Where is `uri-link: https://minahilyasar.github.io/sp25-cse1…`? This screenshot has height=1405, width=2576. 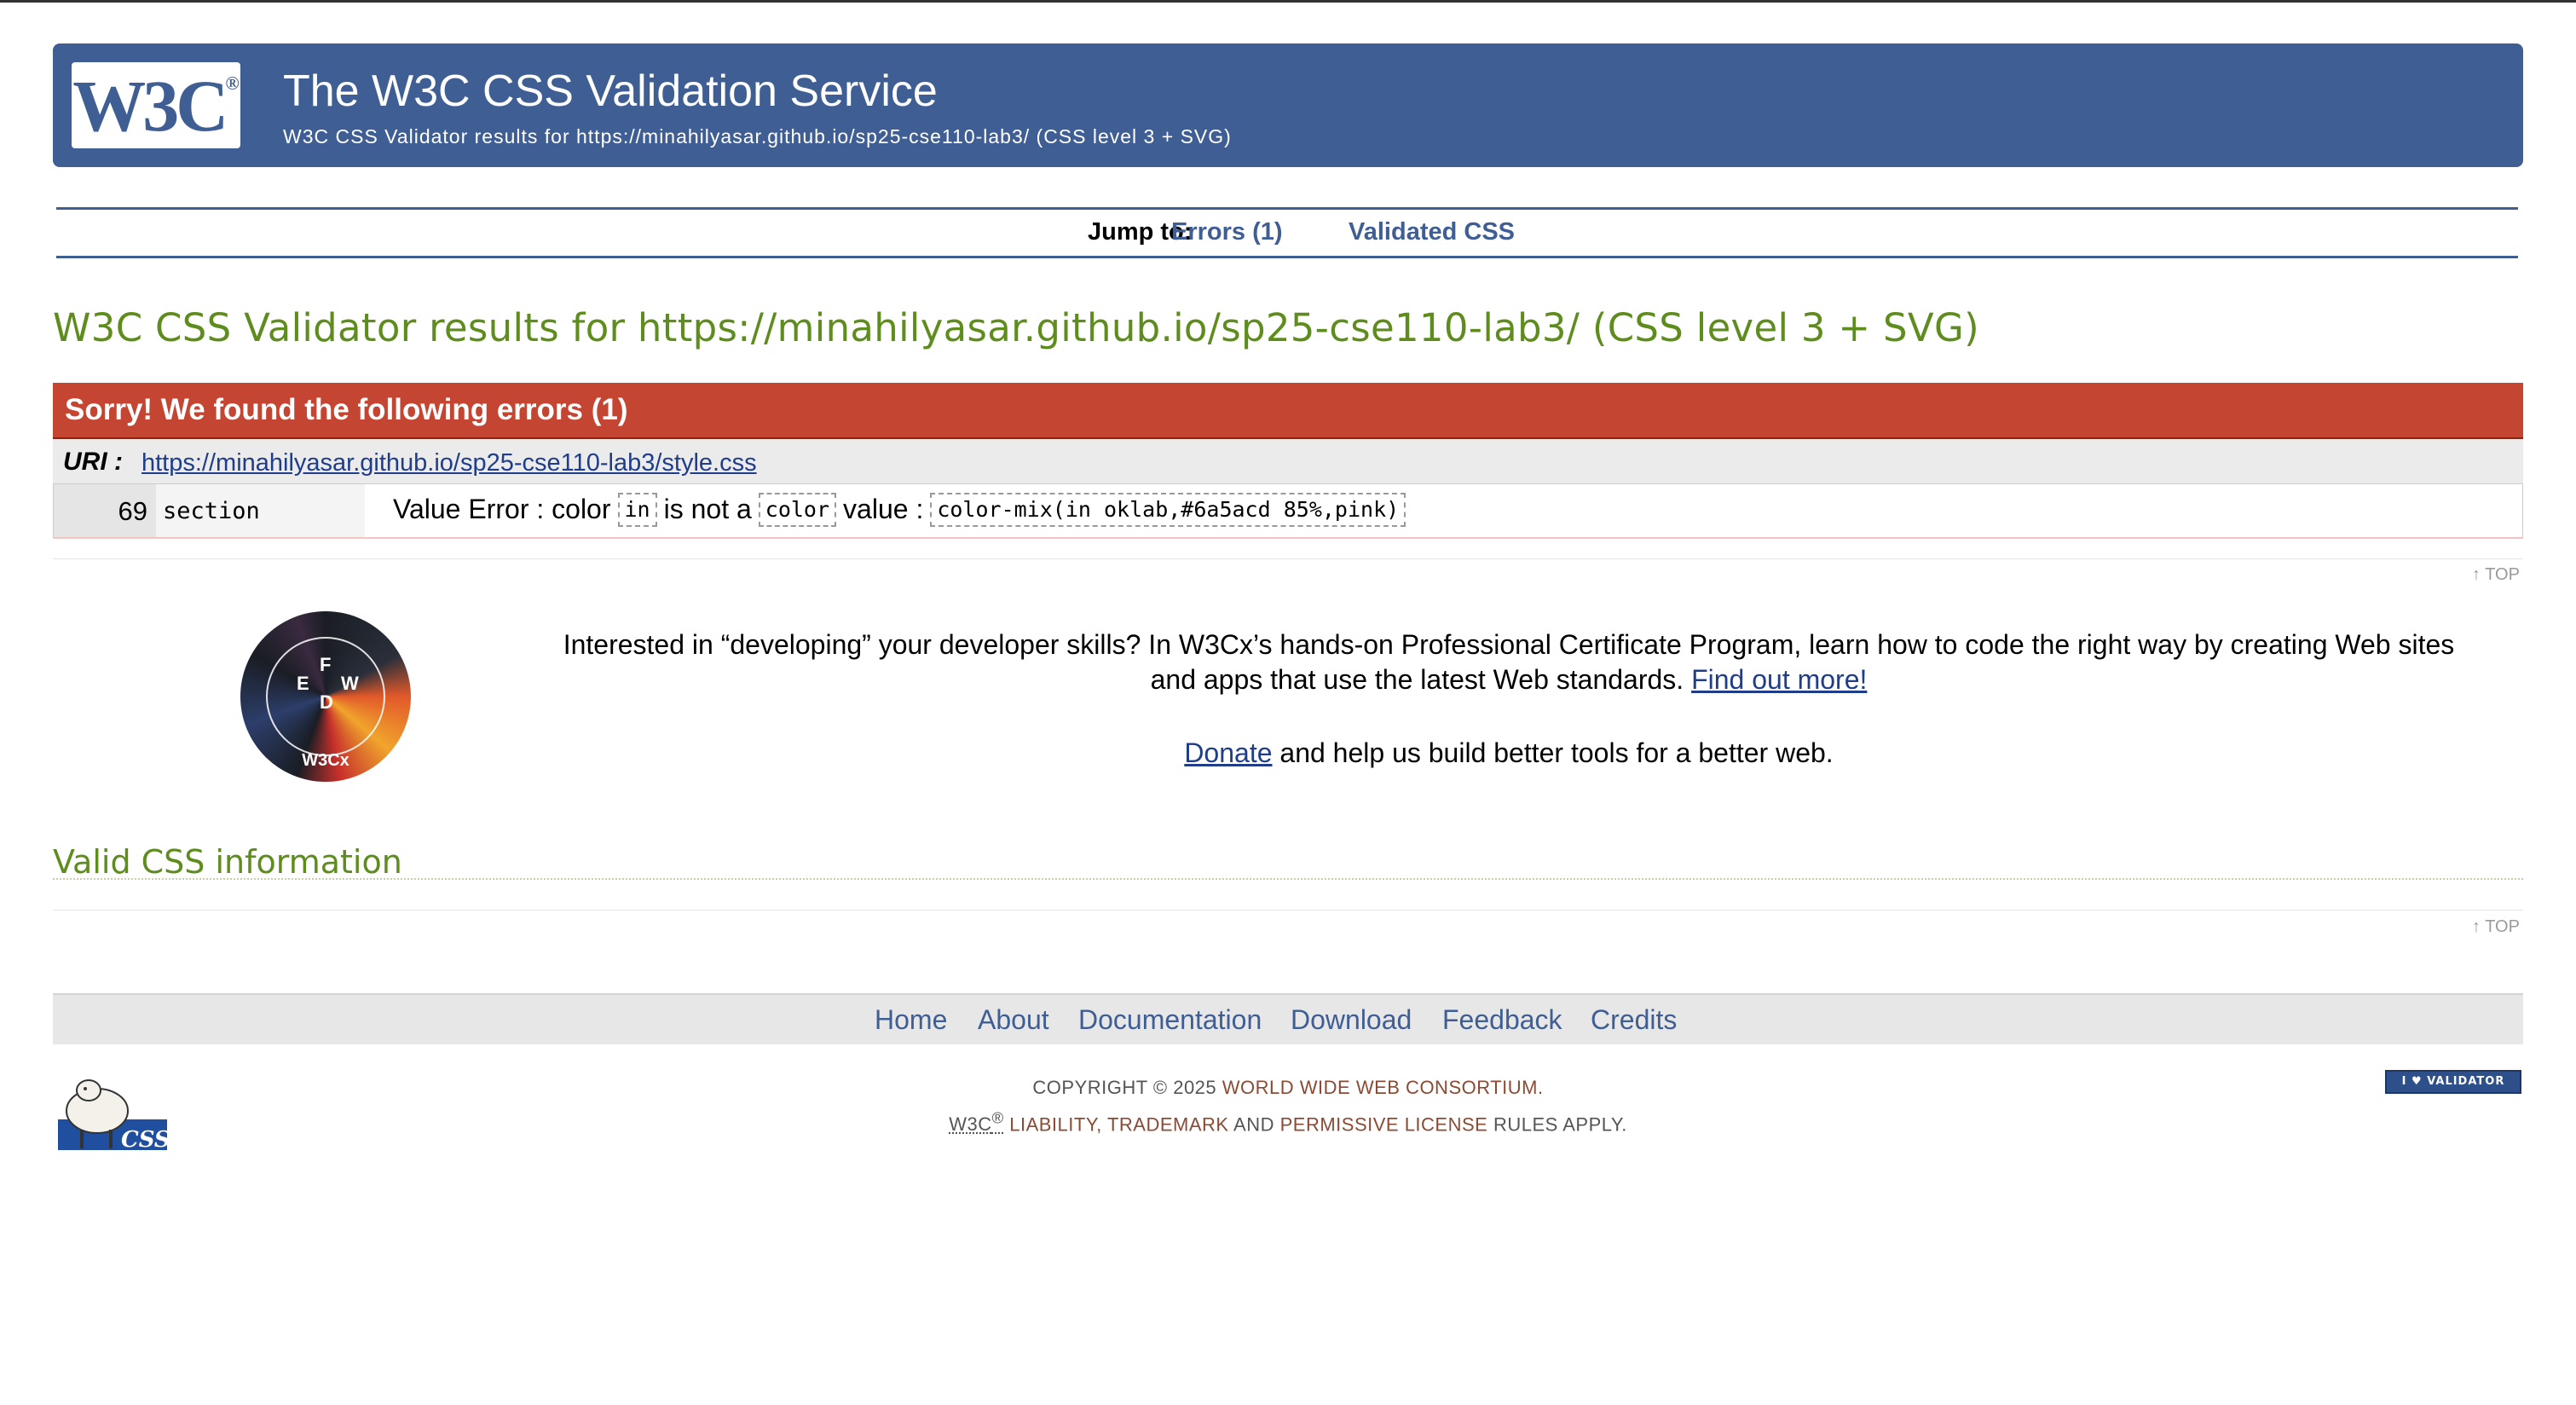
uri-link: https://minahilyasar.github.io/sp25-cse1… is located at coordinates (449, 463).